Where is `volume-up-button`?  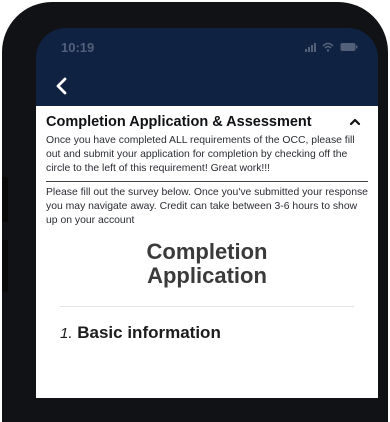 volume-up-button is located at coordinates (5, 199).